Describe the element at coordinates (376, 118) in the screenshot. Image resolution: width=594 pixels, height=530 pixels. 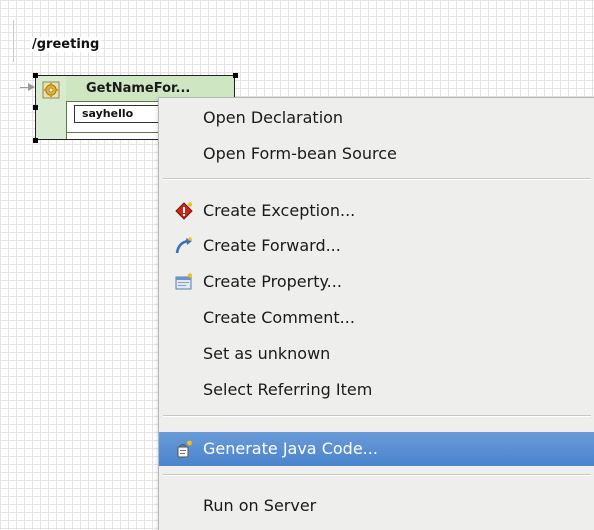
I see `menu-item-open-declaration: Open Declaration` at that location.